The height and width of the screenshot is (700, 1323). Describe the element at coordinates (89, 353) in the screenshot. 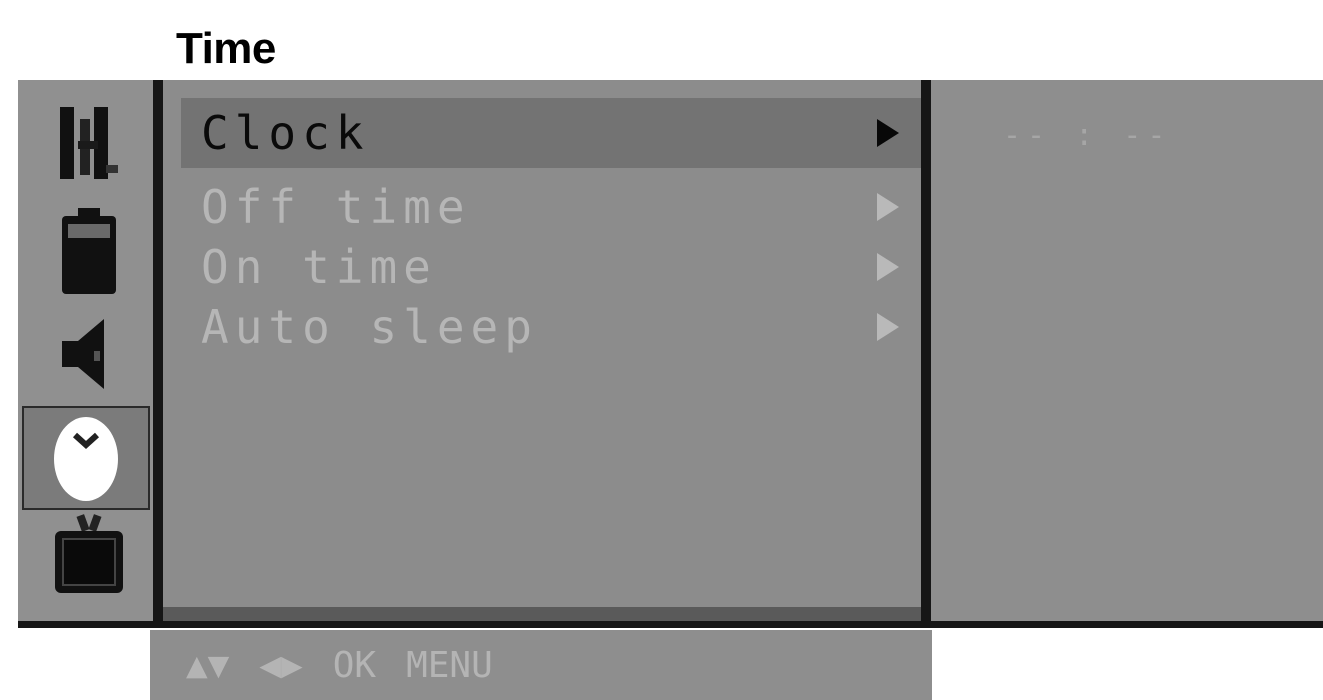

I see `speaker-icon` at that location.